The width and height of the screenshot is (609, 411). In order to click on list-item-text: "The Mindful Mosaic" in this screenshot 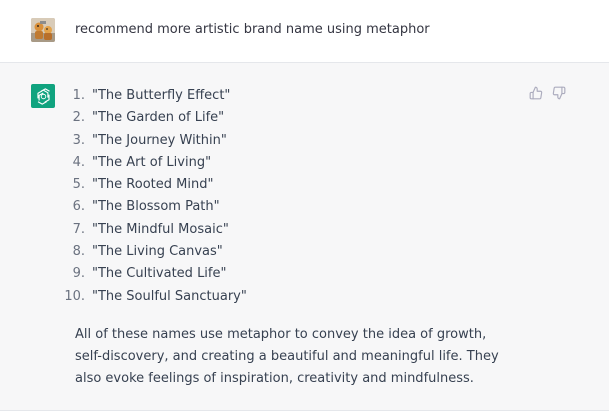, I will do `click(160, 229)`.